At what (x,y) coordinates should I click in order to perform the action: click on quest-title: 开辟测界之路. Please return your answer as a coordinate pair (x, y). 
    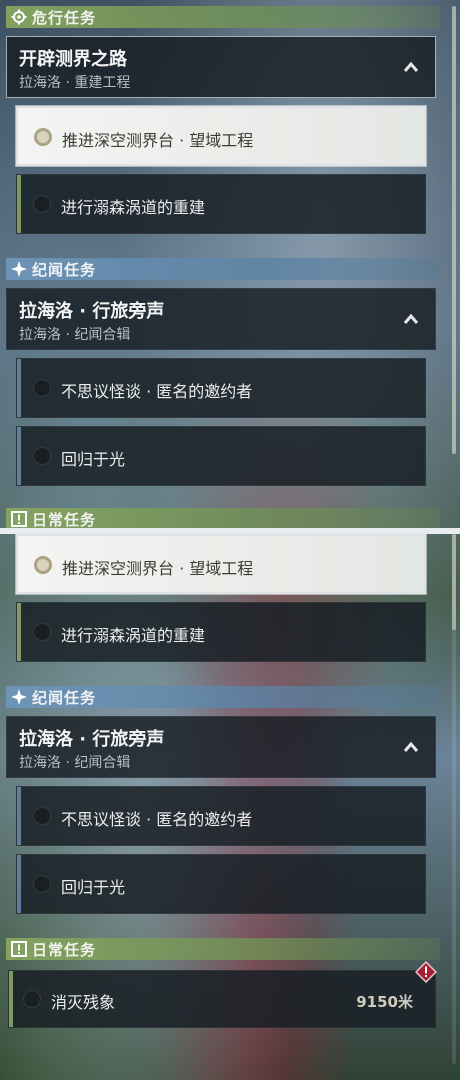
    Looking at the image, I should click on (73, 59).